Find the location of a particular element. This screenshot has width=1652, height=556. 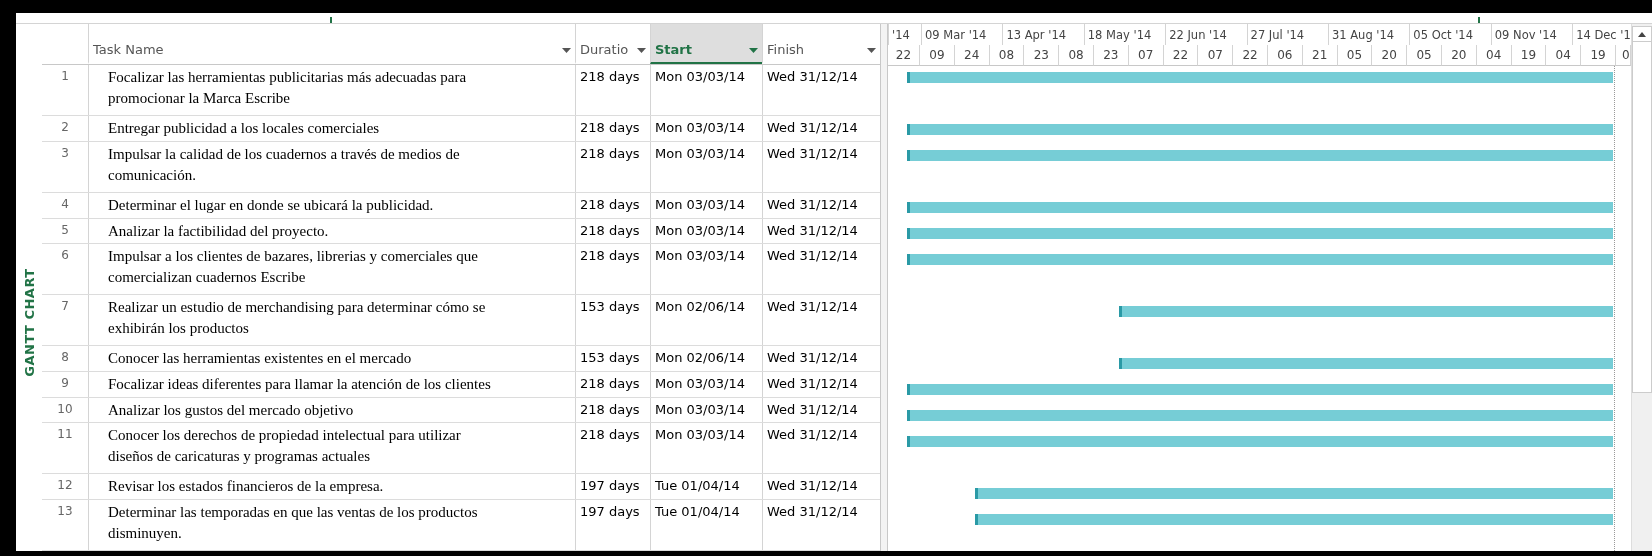

task-name-cell: Conocer las herramientas existentes en el mercado is located at coordinates (331, 359).